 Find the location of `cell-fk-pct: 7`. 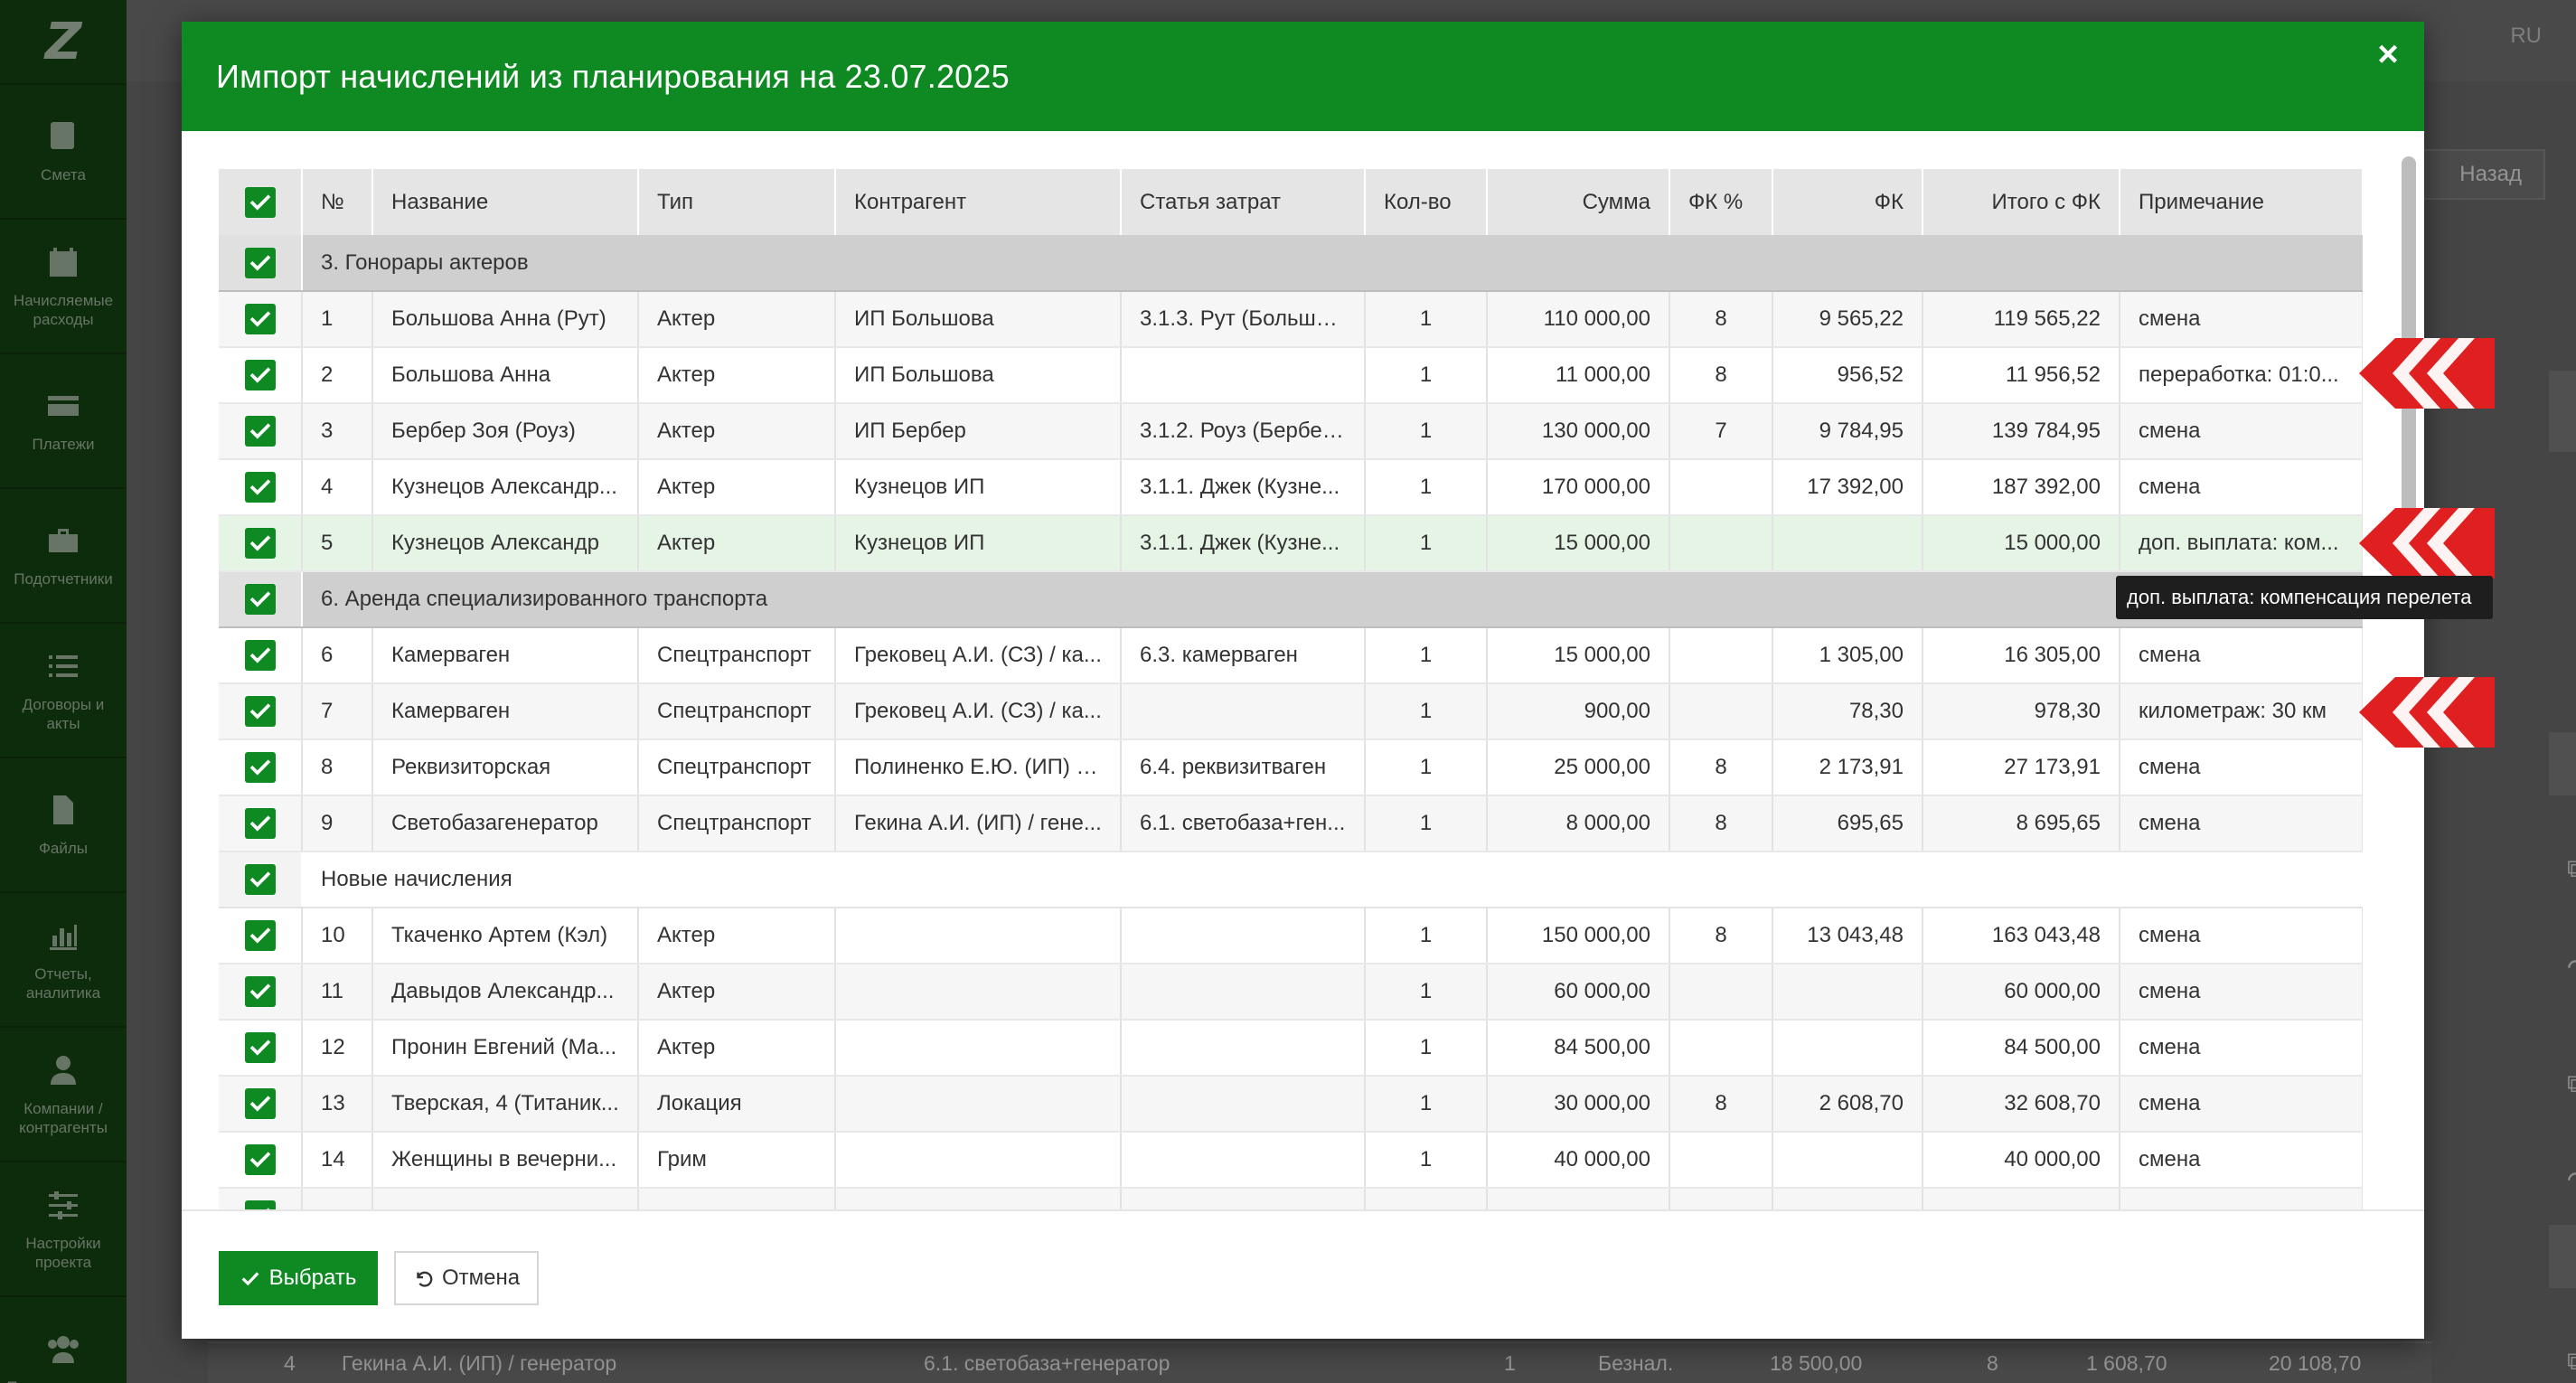

cell-fk-pct: 7 is located at coordinates (1721, 431).